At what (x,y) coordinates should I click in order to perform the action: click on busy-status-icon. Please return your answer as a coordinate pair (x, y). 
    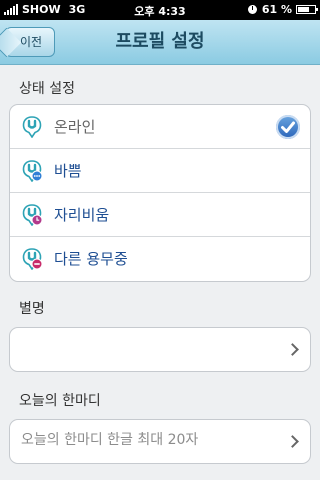
    Looking at the image, I should click on (32, 171).